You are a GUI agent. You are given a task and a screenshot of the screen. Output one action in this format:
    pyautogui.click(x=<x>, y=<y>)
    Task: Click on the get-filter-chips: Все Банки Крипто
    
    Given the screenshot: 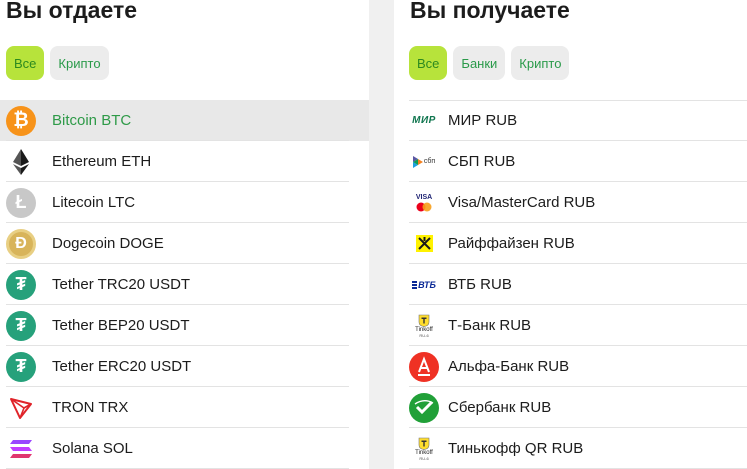 What is the action you would take?
    pyautogui.click(x=489, y=63)
    